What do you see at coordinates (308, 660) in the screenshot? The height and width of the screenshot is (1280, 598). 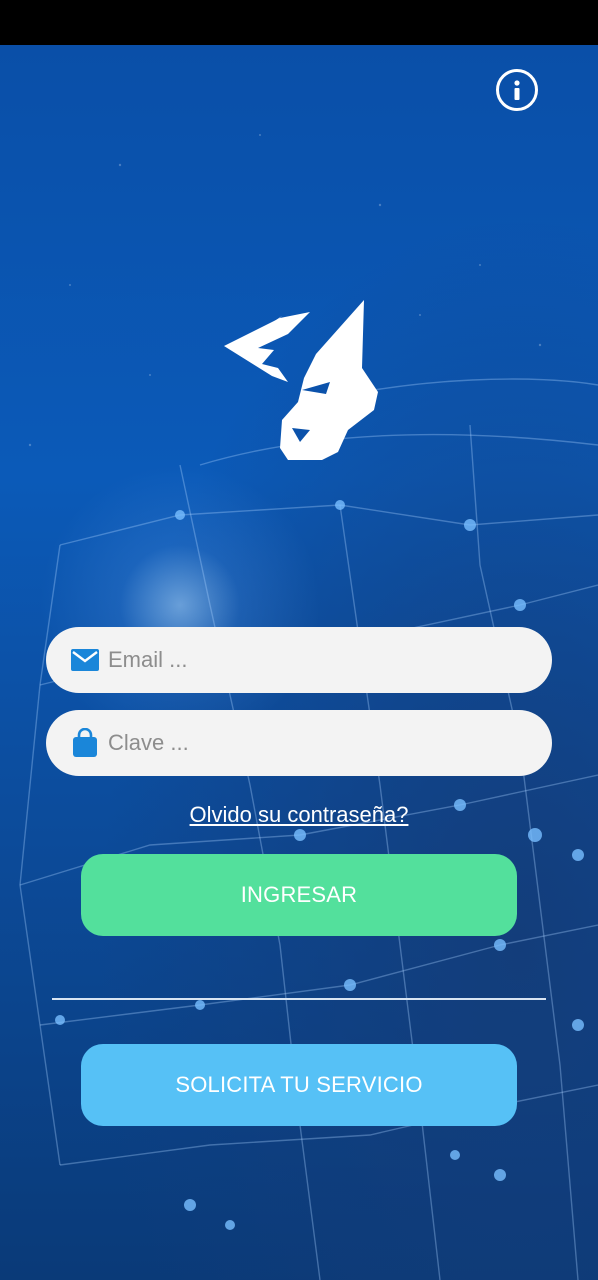 I see `email-input` at bounding box center [308, 660].